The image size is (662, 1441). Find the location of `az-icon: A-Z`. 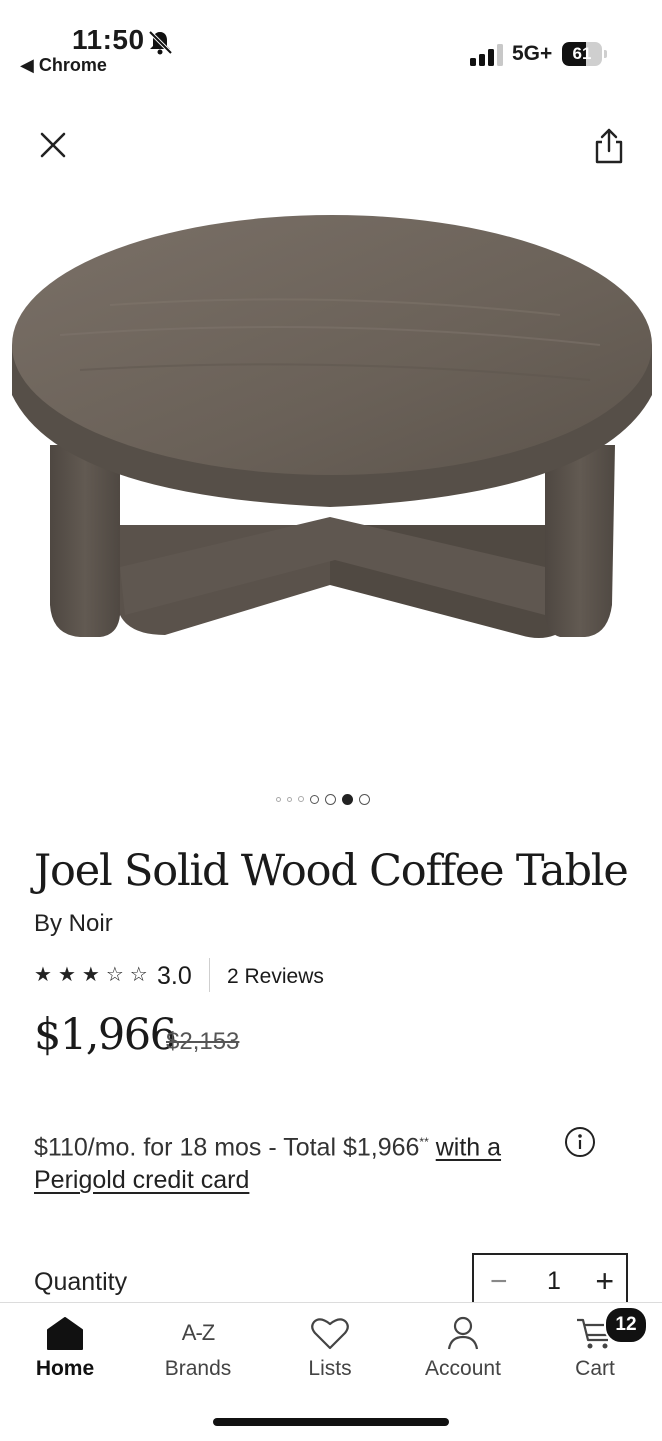

az-icon: A-Z is located at coordinates (198, 1332).